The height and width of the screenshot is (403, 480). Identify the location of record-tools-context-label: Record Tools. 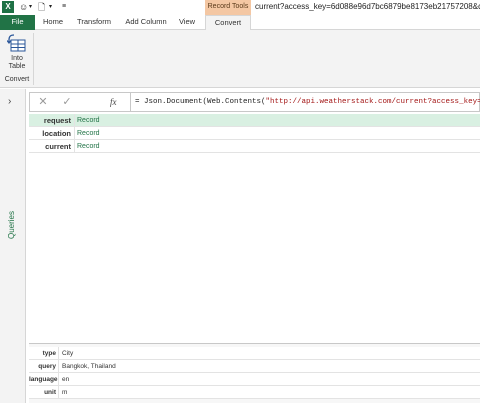
(228, 7).